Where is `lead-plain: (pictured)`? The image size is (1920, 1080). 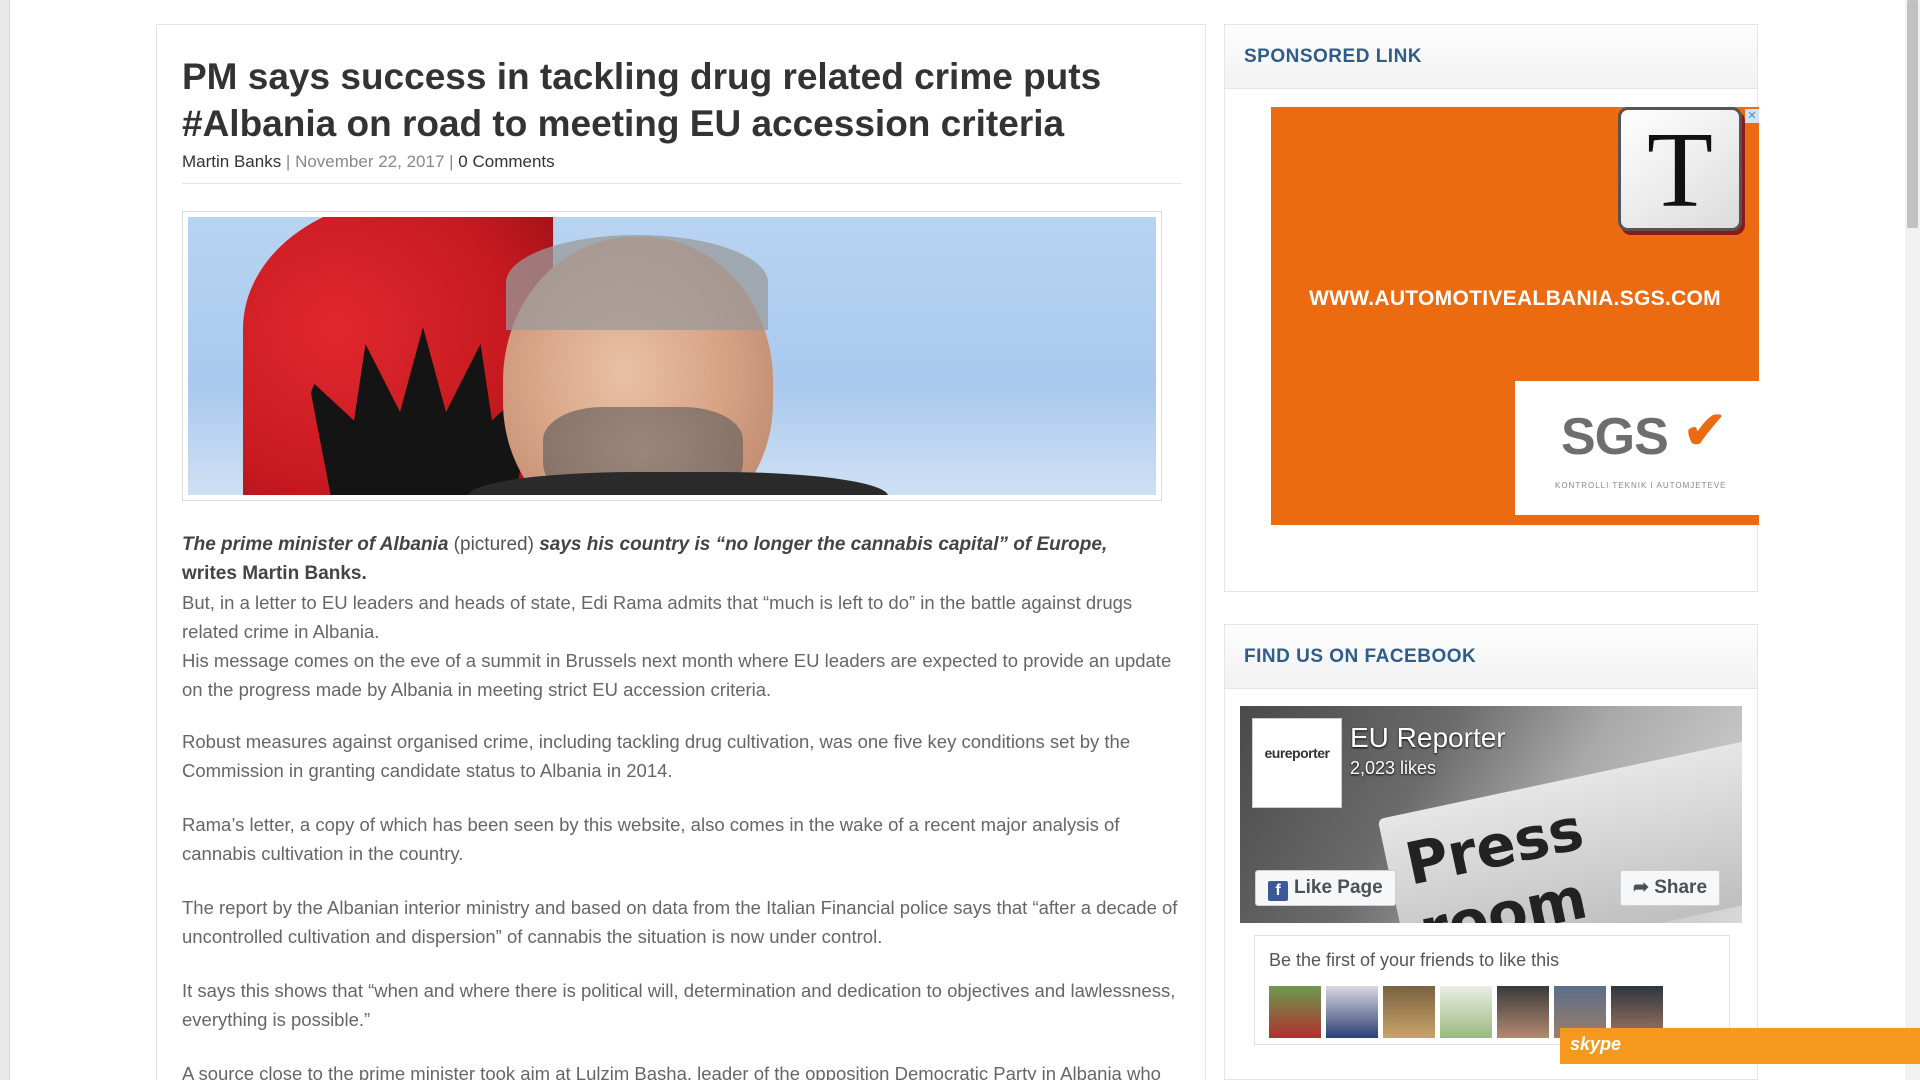
lead-plain: (pictured) is located at coordinates (494, 544).